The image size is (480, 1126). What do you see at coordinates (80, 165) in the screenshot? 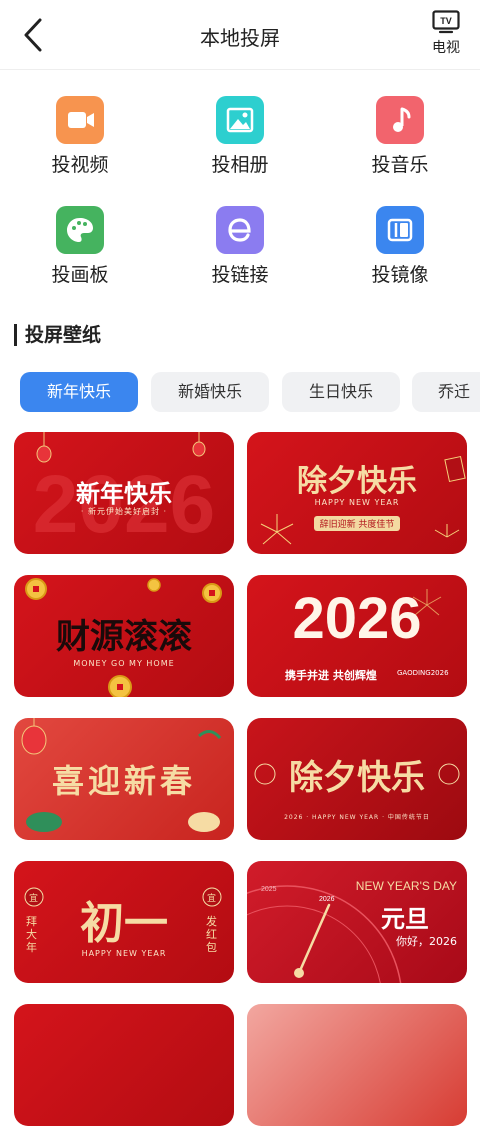
I see `cast-video-label: 投视频` at bounding box center [80, 165].